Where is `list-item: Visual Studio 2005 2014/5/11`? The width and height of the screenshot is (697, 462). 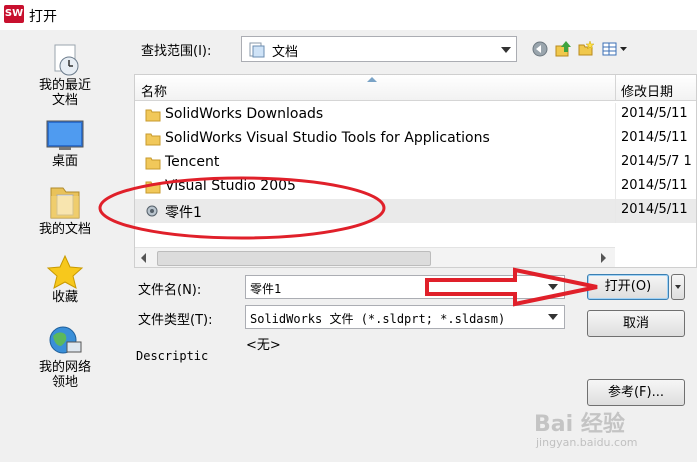 list-item: Visual Studio 2005 2014/5/11 is located at coordinates (415, 187).